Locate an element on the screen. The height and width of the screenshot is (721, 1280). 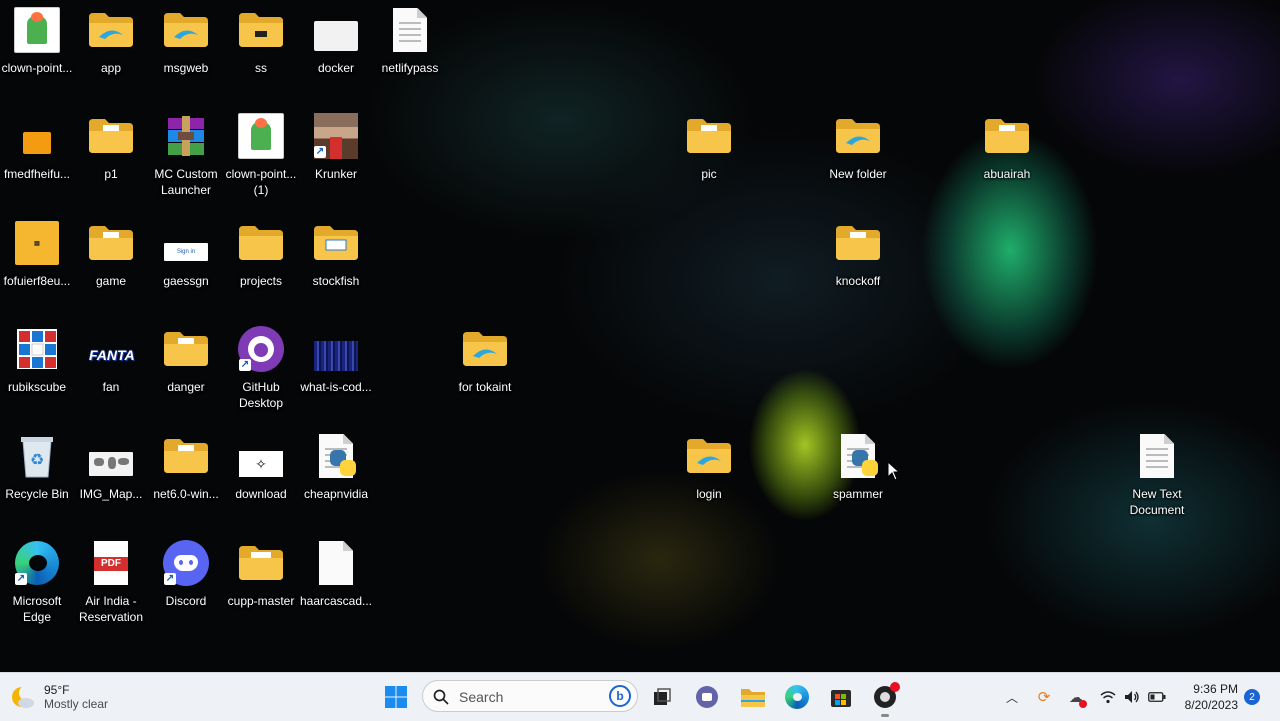
tray-sync-button: ⟳ is located at coordinates (1044, 697).